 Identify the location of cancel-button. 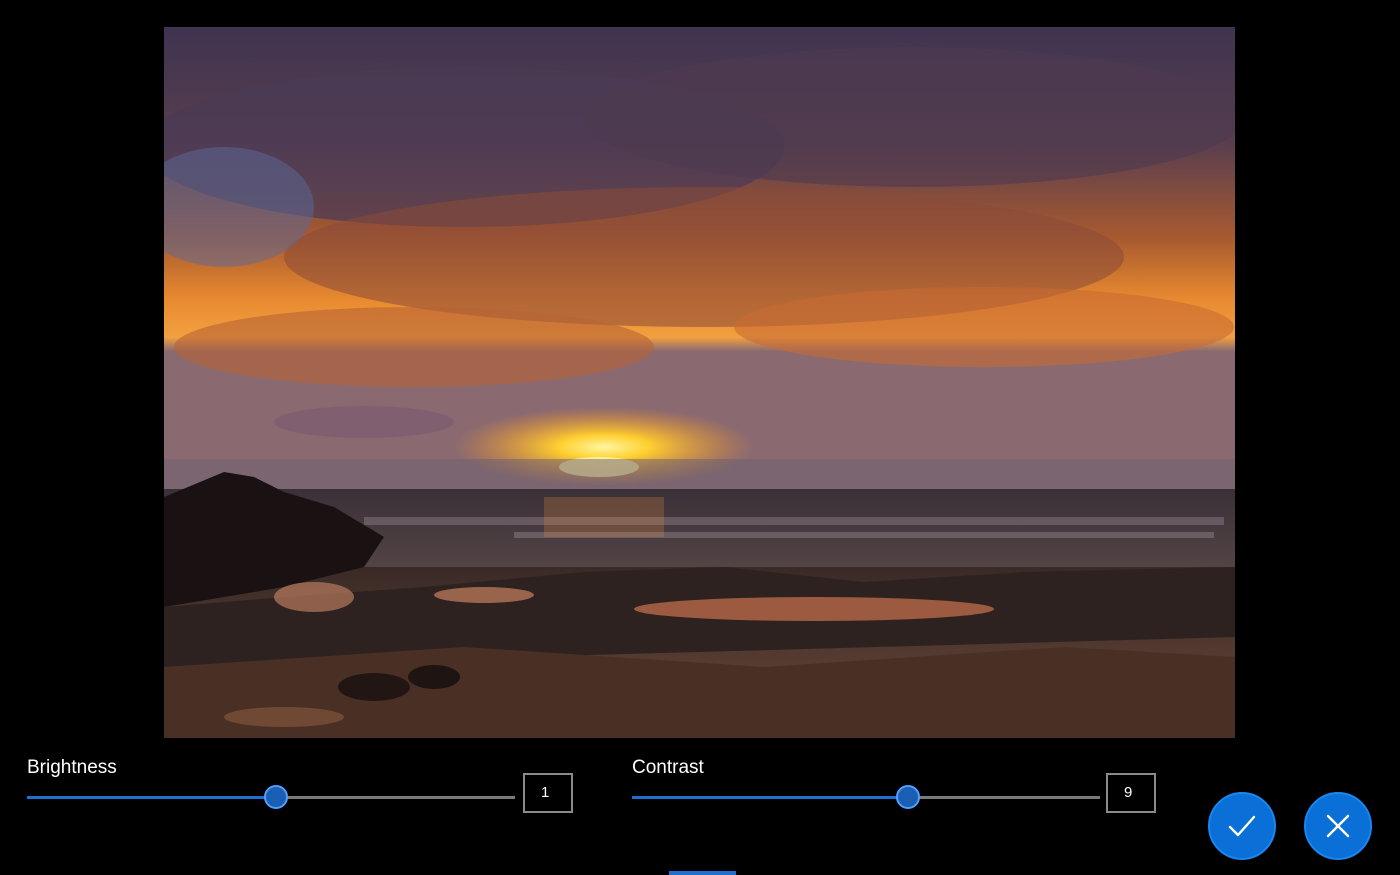
(1338, 826).